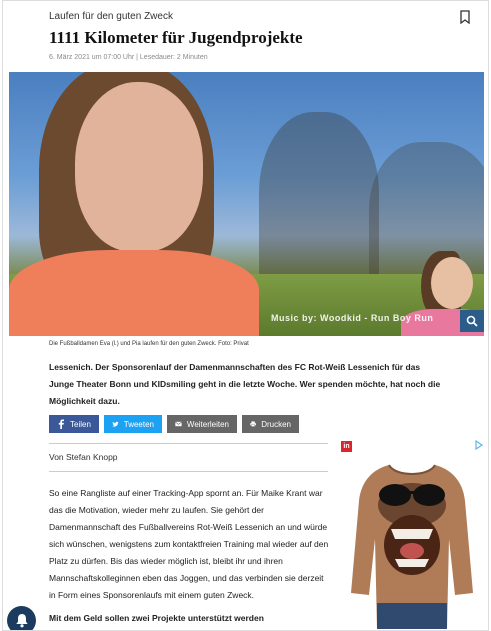 The width and height of the screenshot is (491, 631). Describe the element at coordinates (479, 445) in the screenshot. I see `ad-choices-icon` at that location.